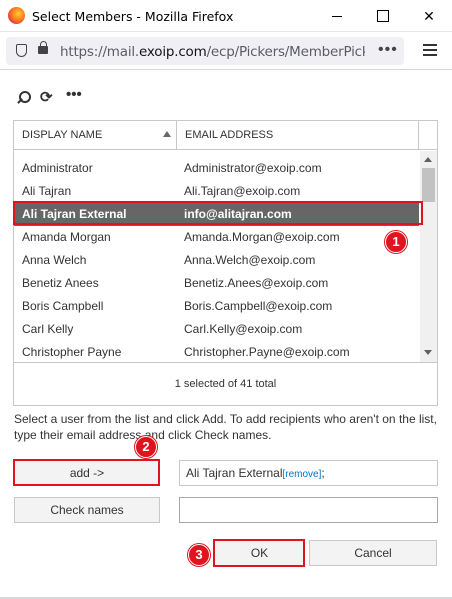 This screenshot has width=452, height=599. I want to click on remove-recipient-link: [remove], so click(302, 474).